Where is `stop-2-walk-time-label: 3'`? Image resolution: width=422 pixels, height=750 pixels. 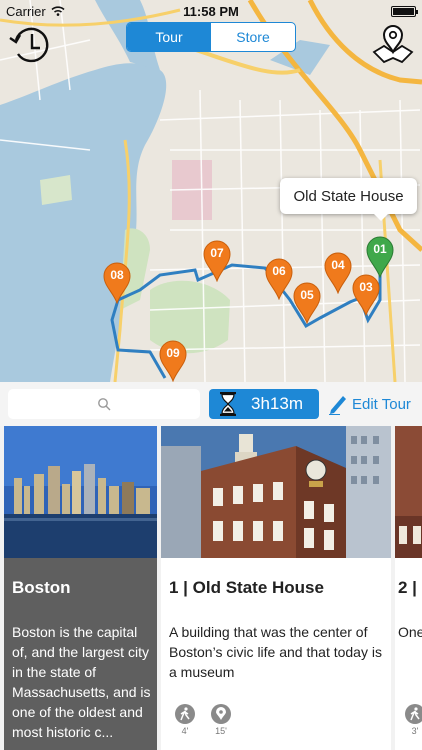
stop-2-walk-time-label: 3' is located at coordinates (415, 731).